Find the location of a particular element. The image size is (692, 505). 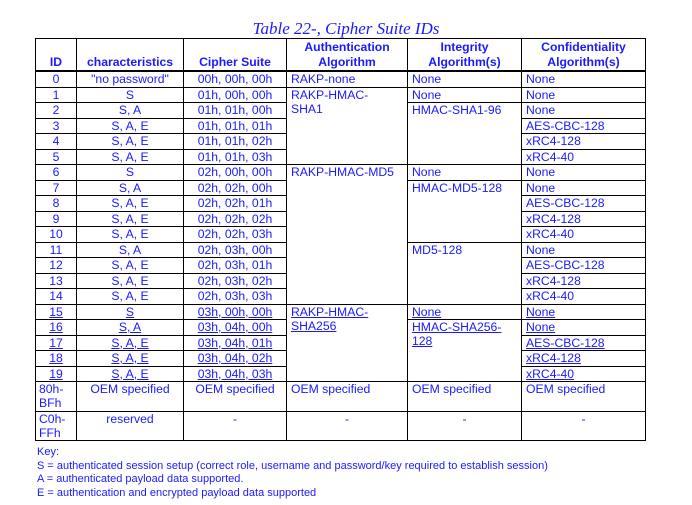

cell-id: 11 is located at coordinates (56, 249).